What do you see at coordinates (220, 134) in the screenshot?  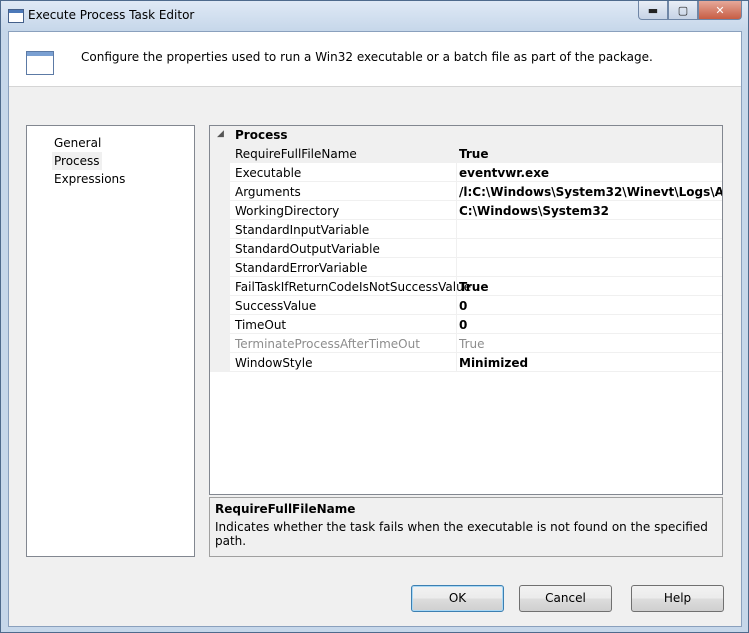 I see `collapse-arrow-icon: ◢` at bounding box center [220, 134].